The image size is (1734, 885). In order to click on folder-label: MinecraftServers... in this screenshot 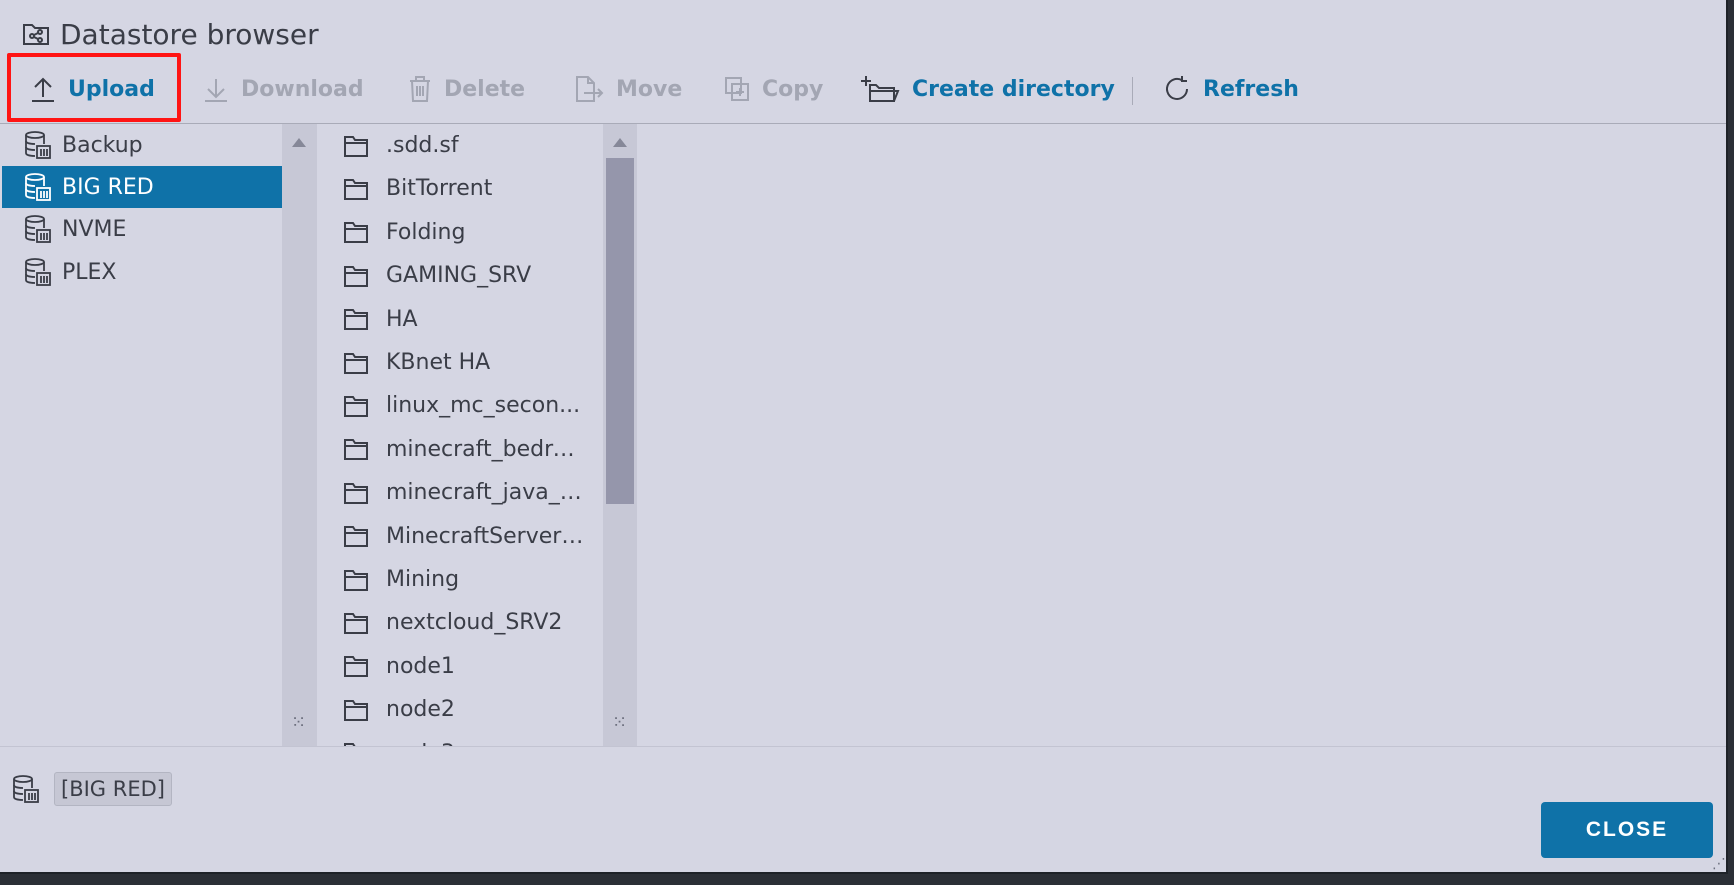, I will do `click(486, 536)`.